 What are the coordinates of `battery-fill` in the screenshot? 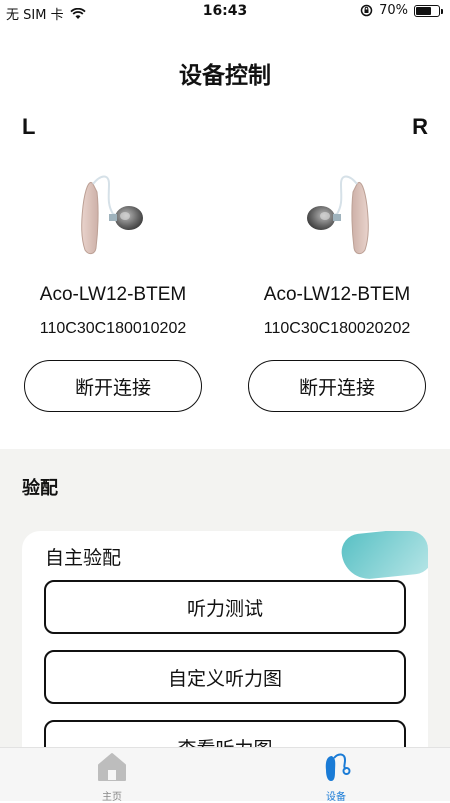 It's located at (423, 10).